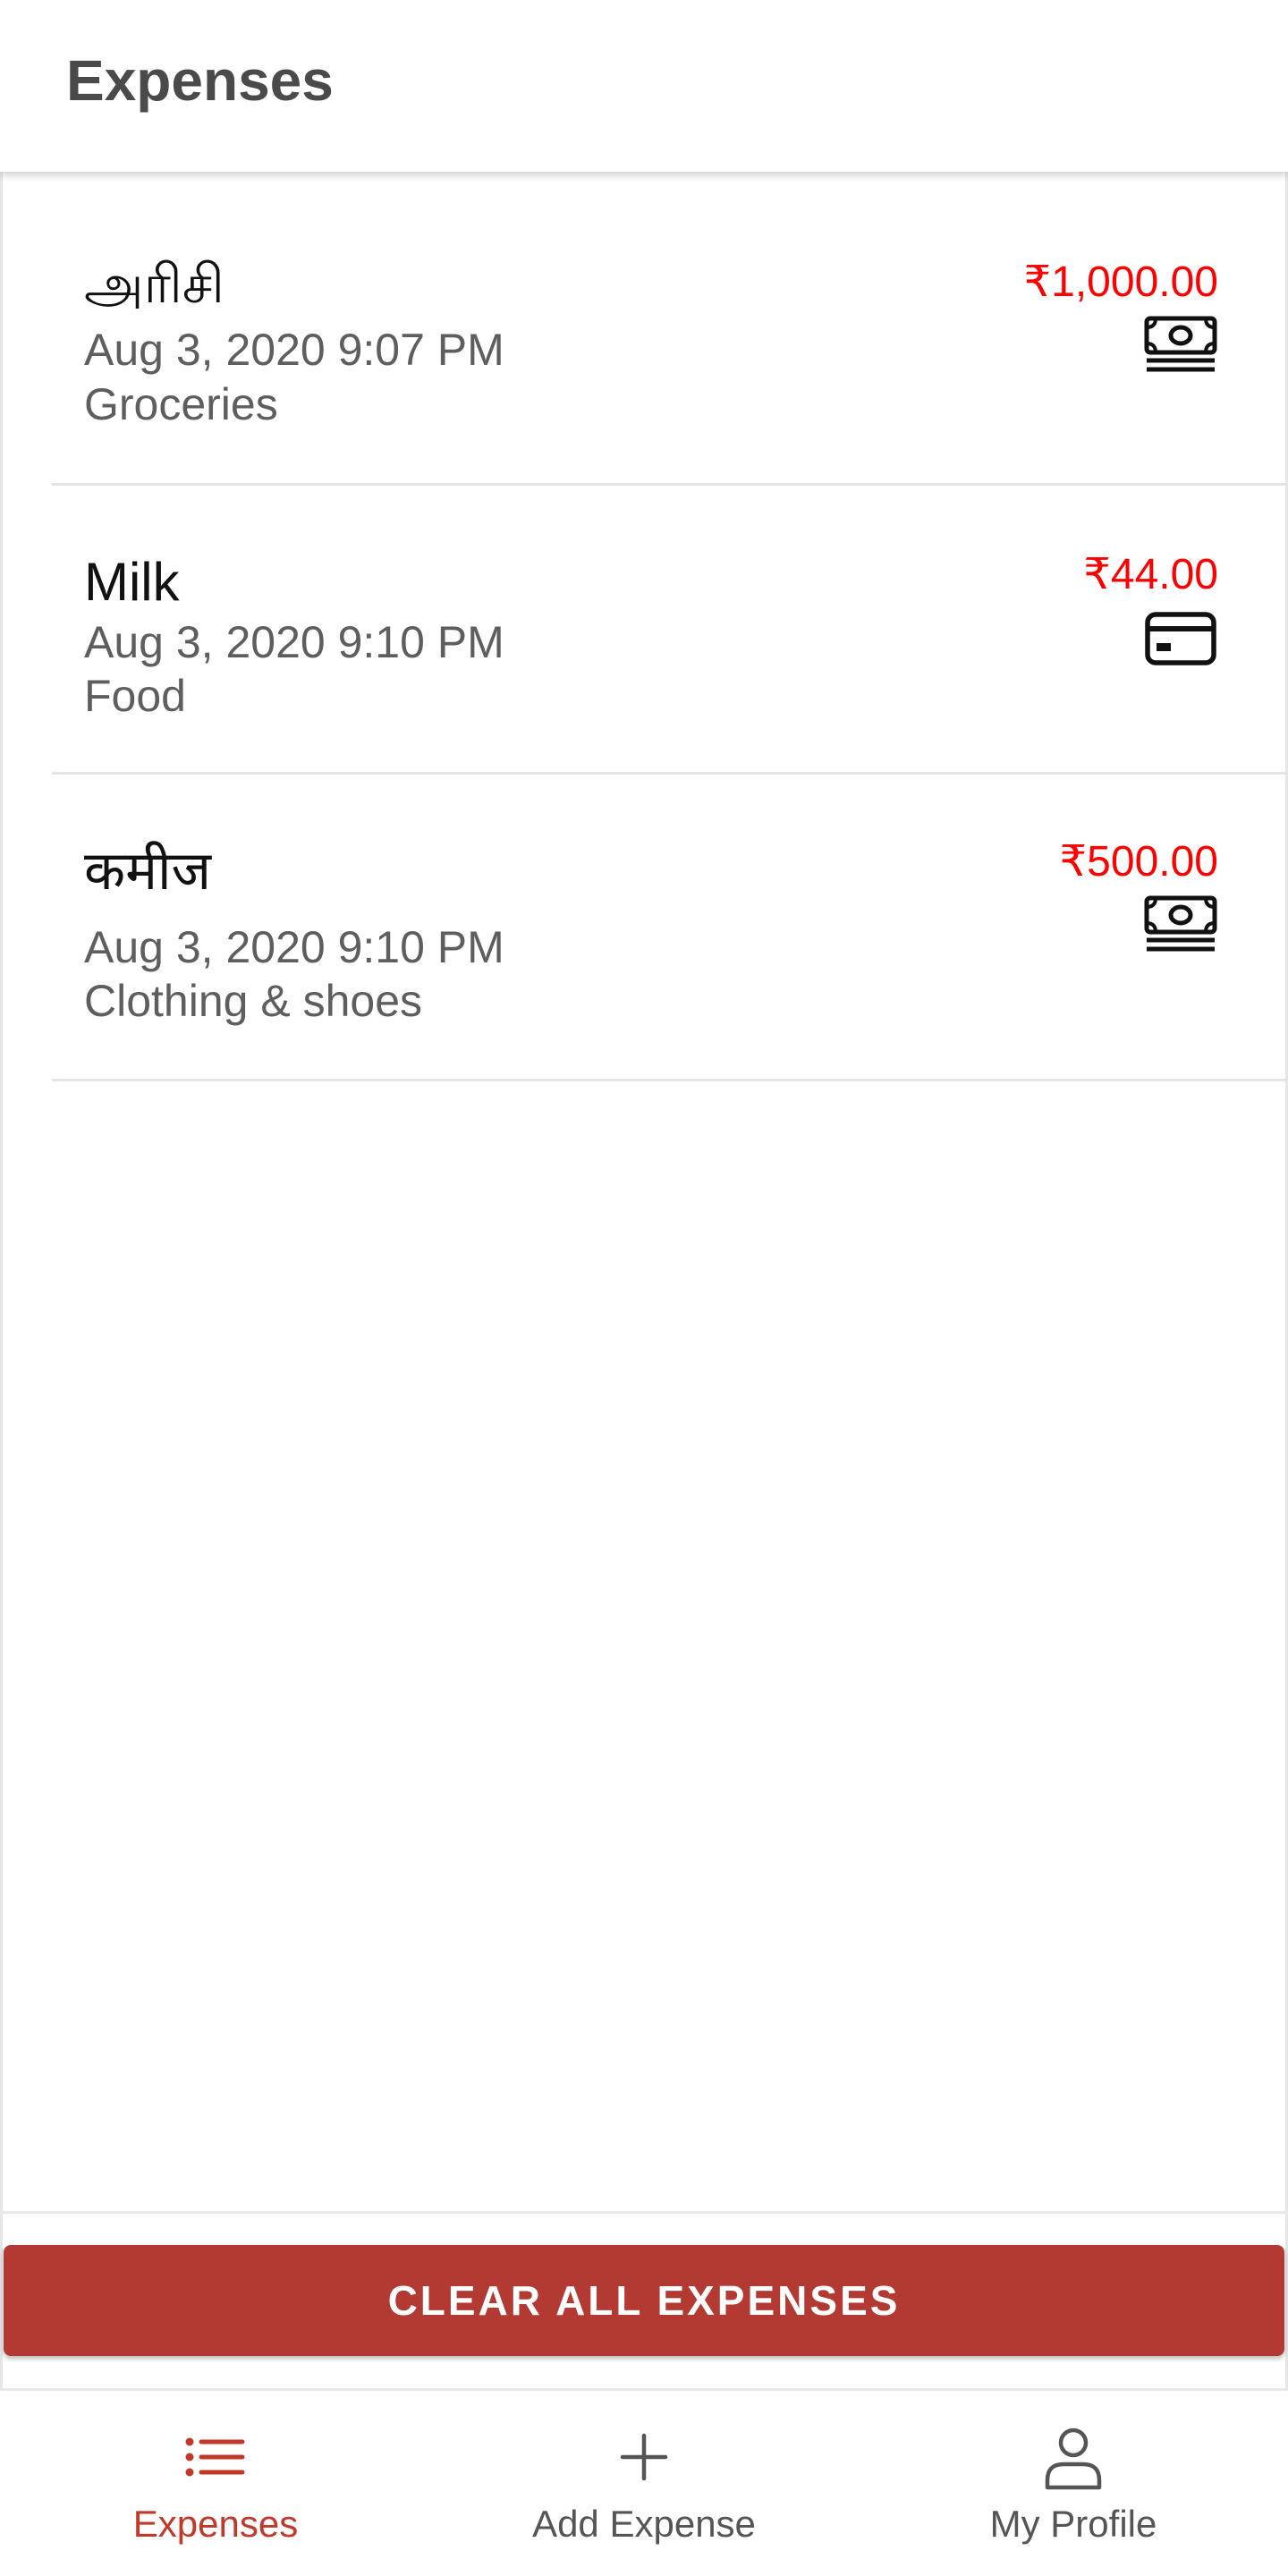 This screenshot has width=1288, height=2576. What do you see at coordinates (644, 2300) in the screenshot?
I see `clear-all-expenses-button: CLEAR ALL EXPENSES` at bounding box center [644, 2300].